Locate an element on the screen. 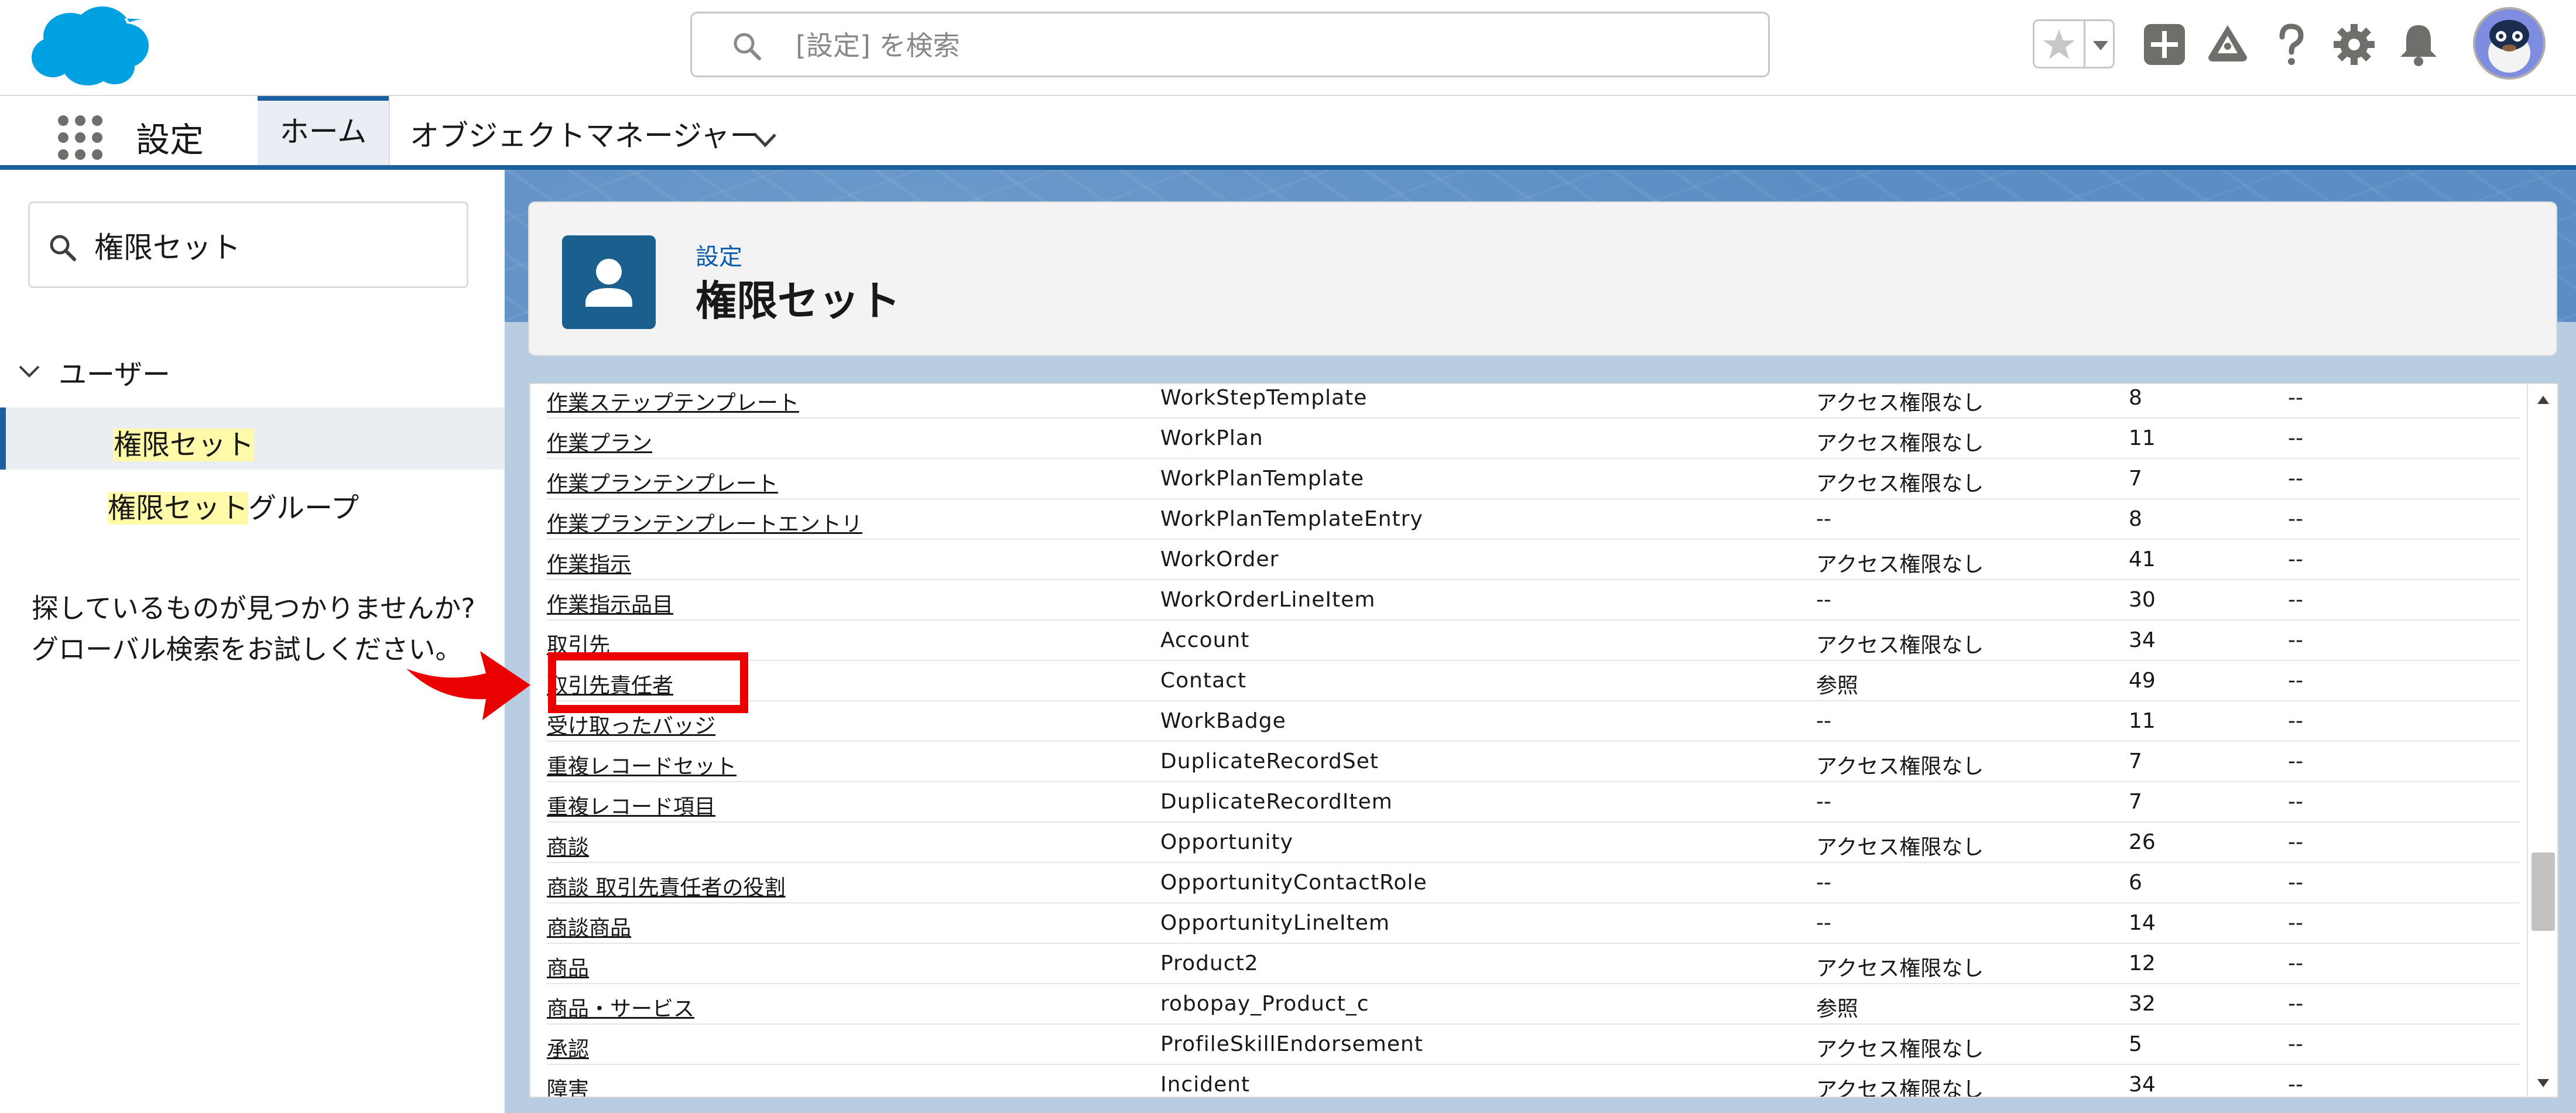  favorites-button-group is located at coordinates (2074, 44).